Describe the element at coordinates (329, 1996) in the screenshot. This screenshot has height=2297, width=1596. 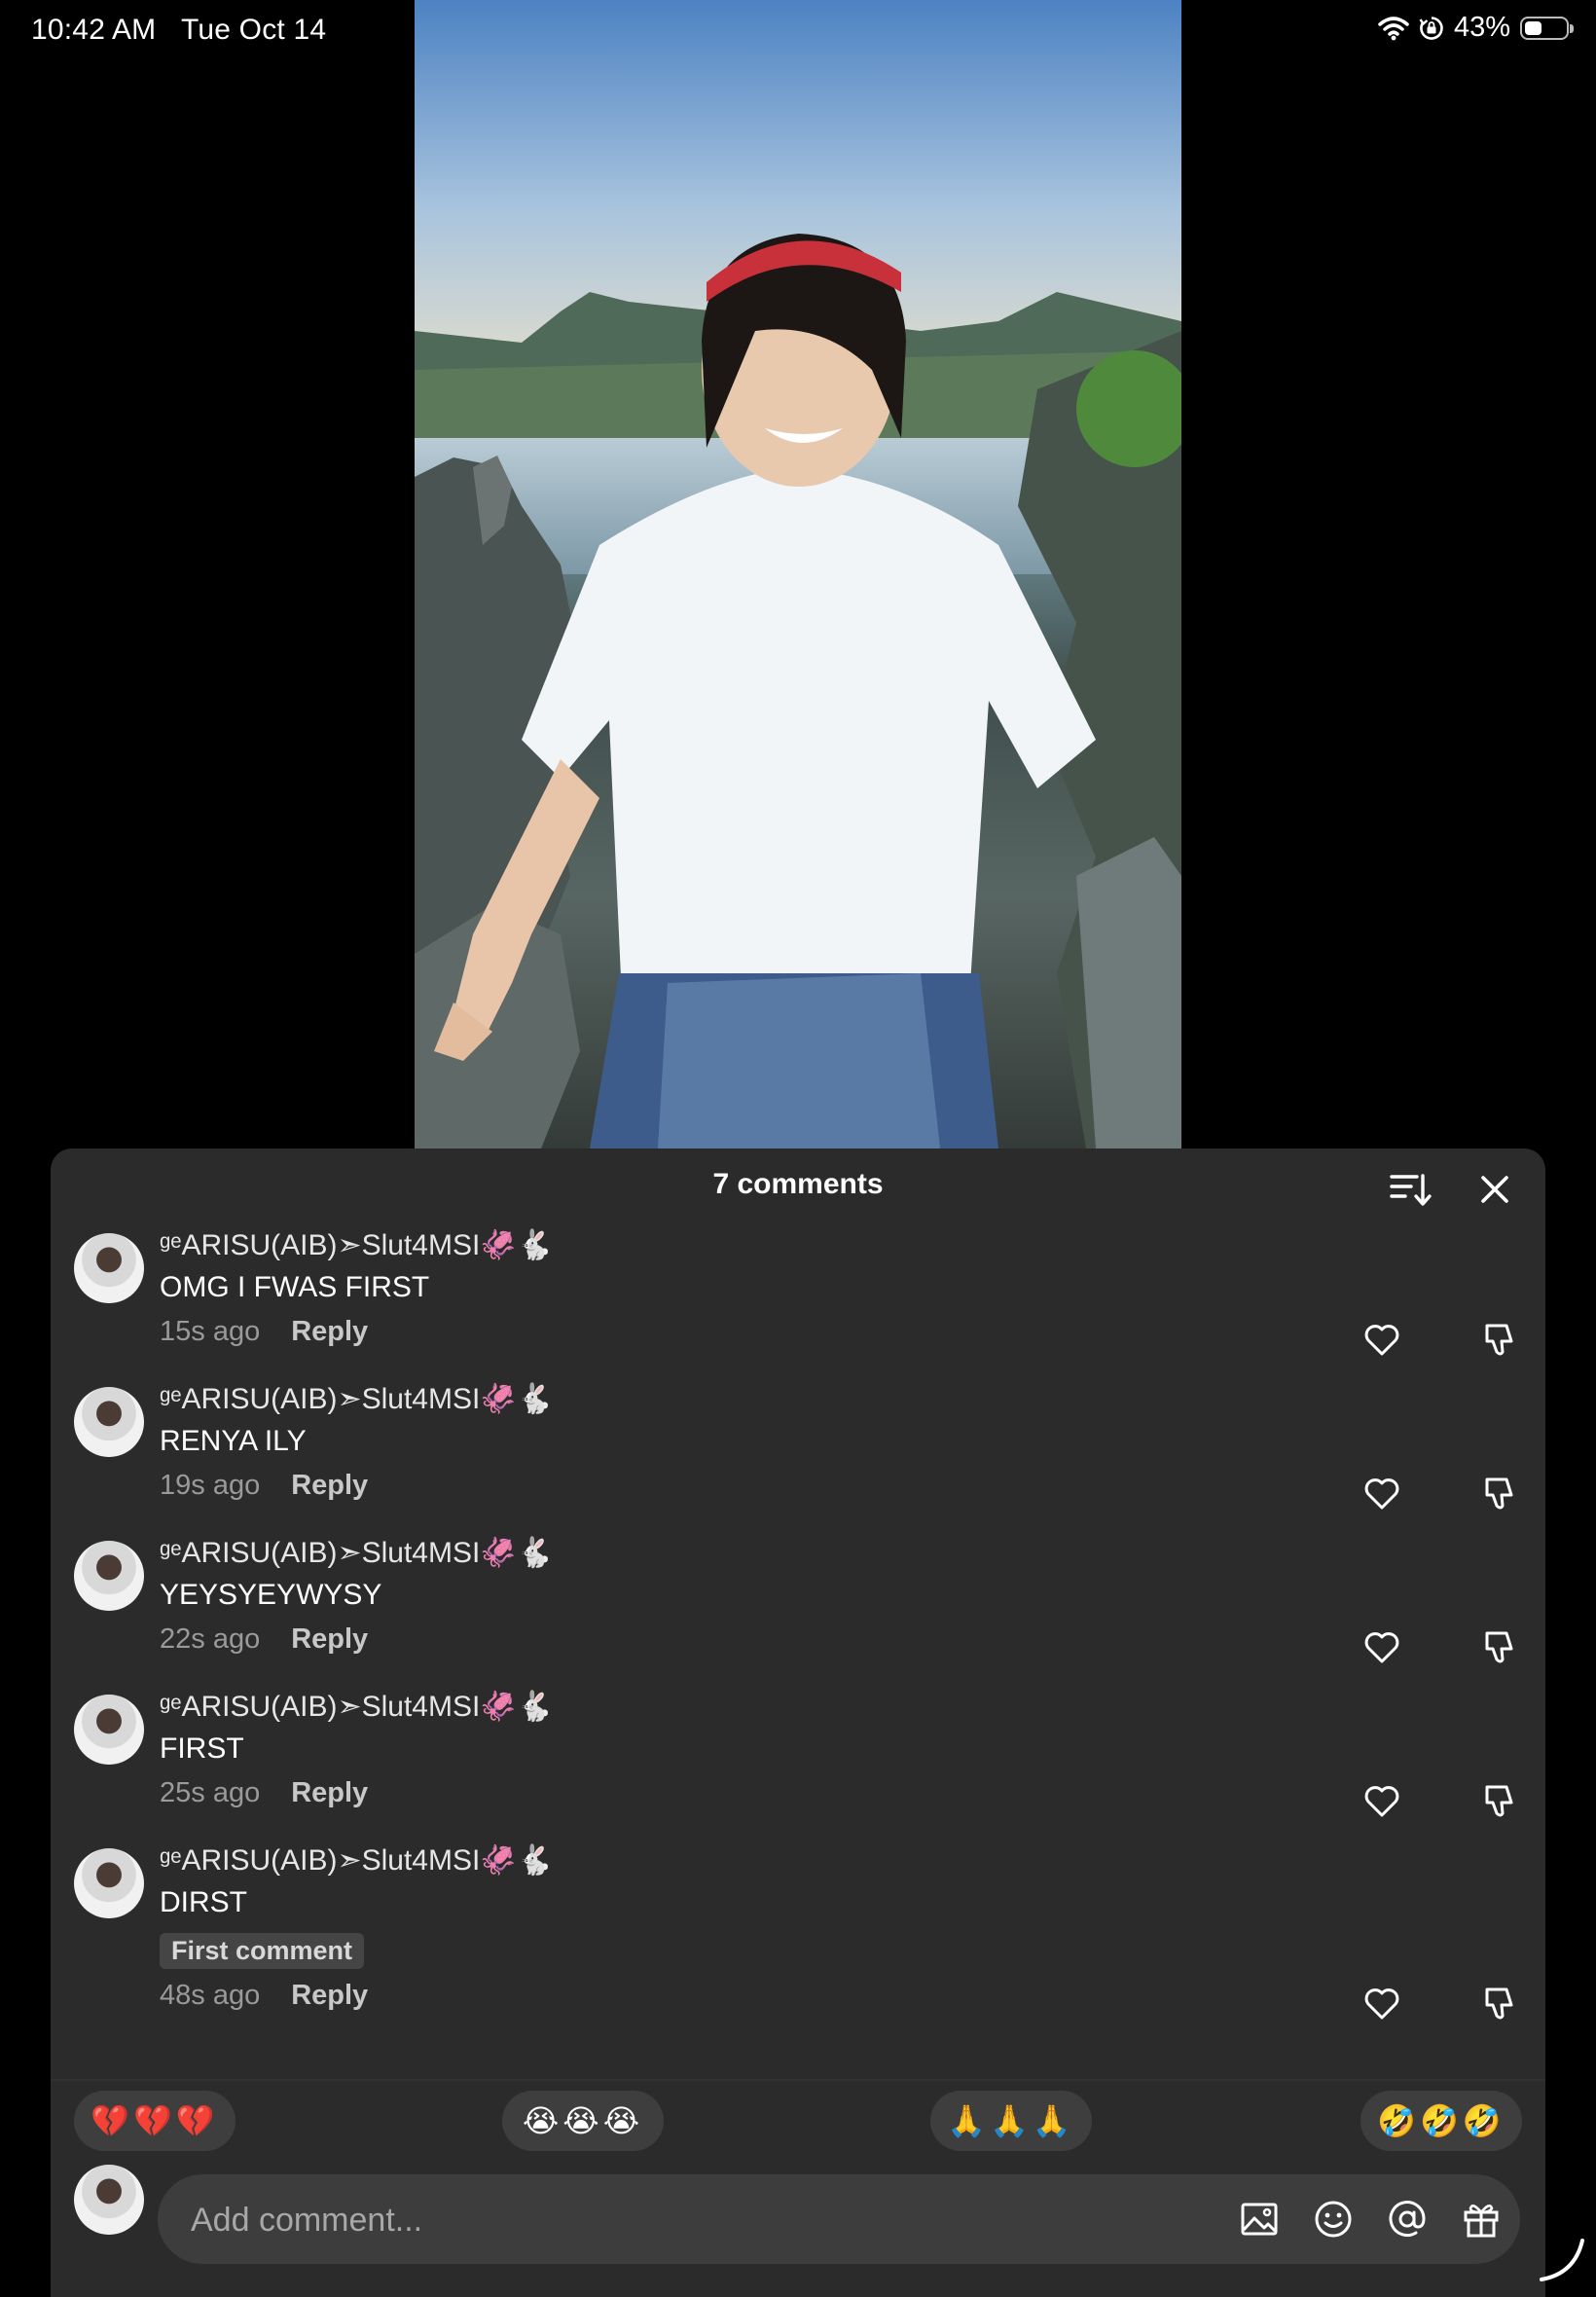
I see `reply-button: Reply` at that location.